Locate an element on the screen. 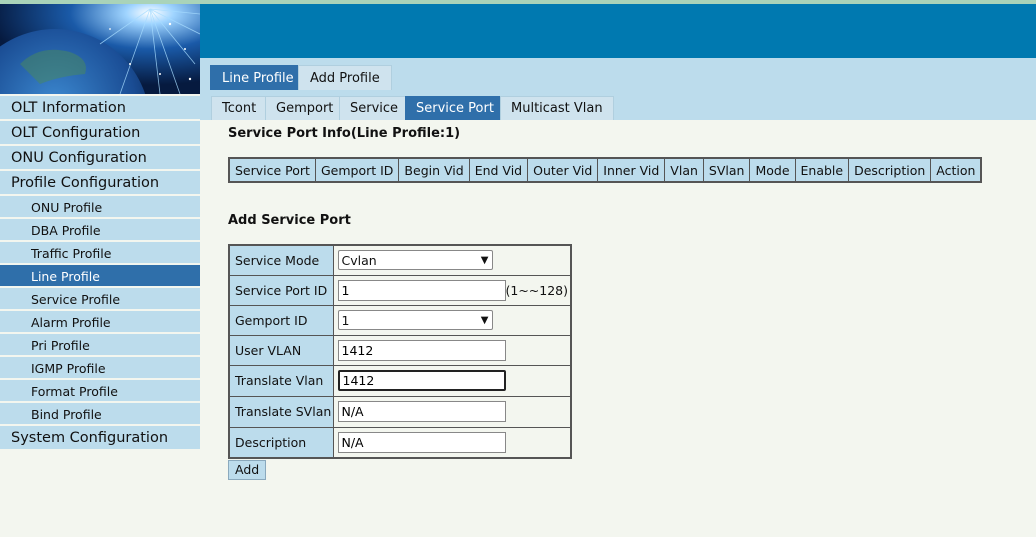 The height and width of the screenshot is (537, 1036). tab-multicast-vlan: Multicast Vlan is located at coordinates (557, 108).